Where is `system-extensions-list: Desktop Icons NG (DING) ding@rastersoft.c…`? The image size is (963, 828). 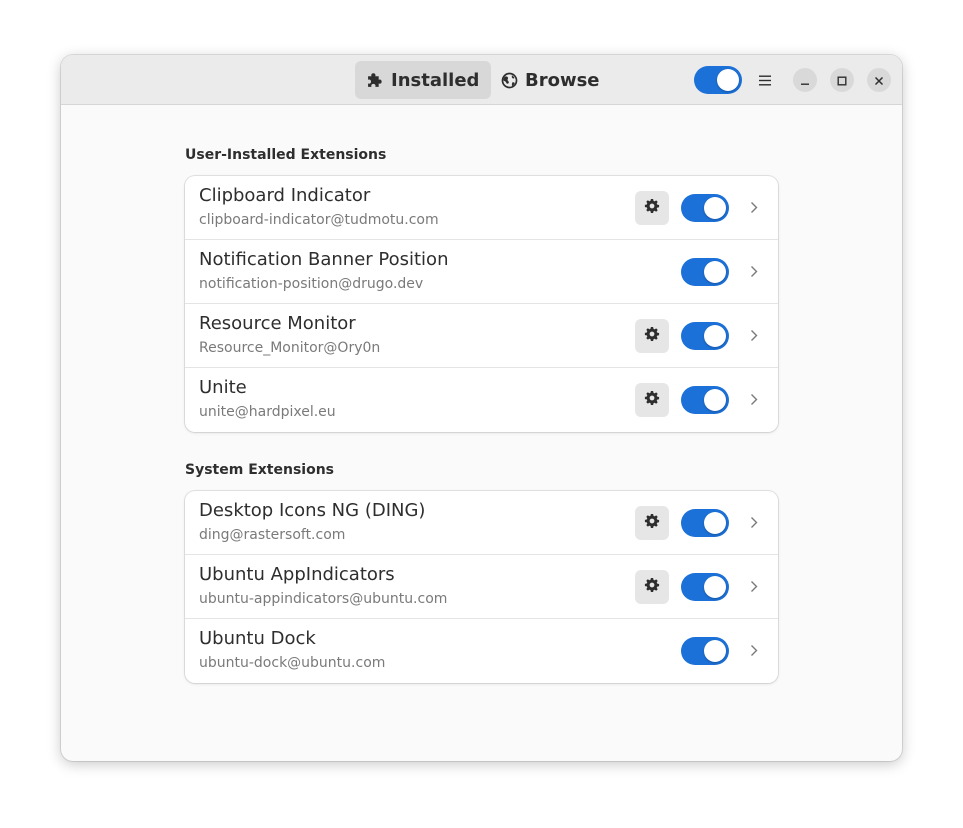
system-extensions-list: Desktop Icons NG (DING) ding@rastersoft.c… is located at coordinates (481, 587).